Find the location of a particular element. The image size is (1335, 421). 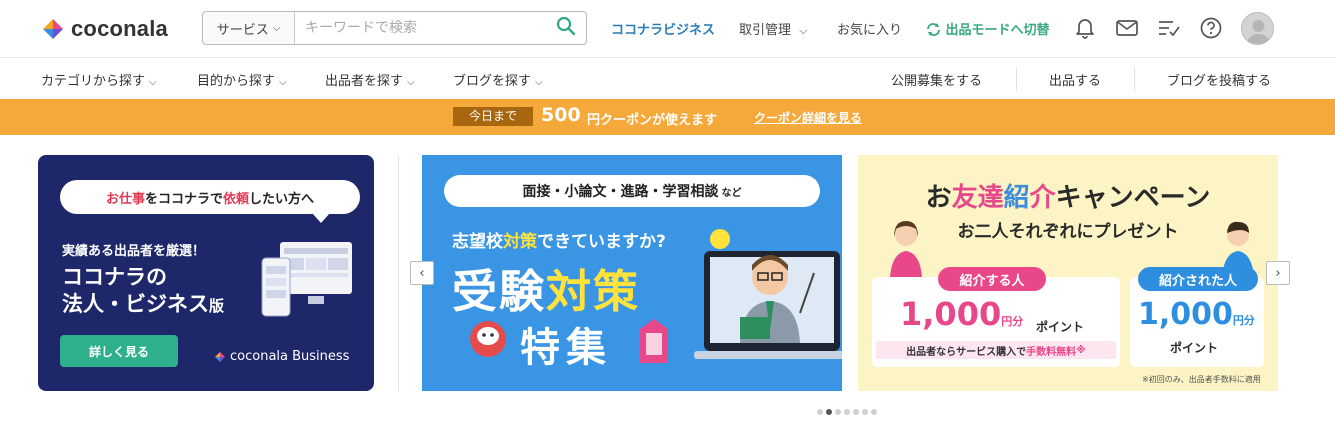

nav-deal-manage: 取引管理 ⌵ is located at coordinates (773, 28).